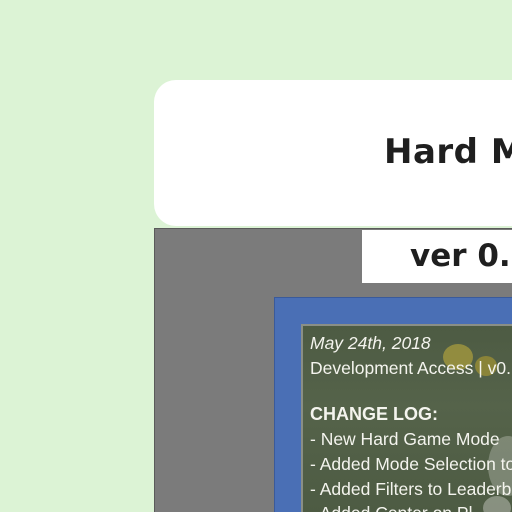 The height and width of the screenshot is (512, 512). Describe the element at coordinates (448, 152) in the screenshot. I see `page-title: Hard M` at that location.